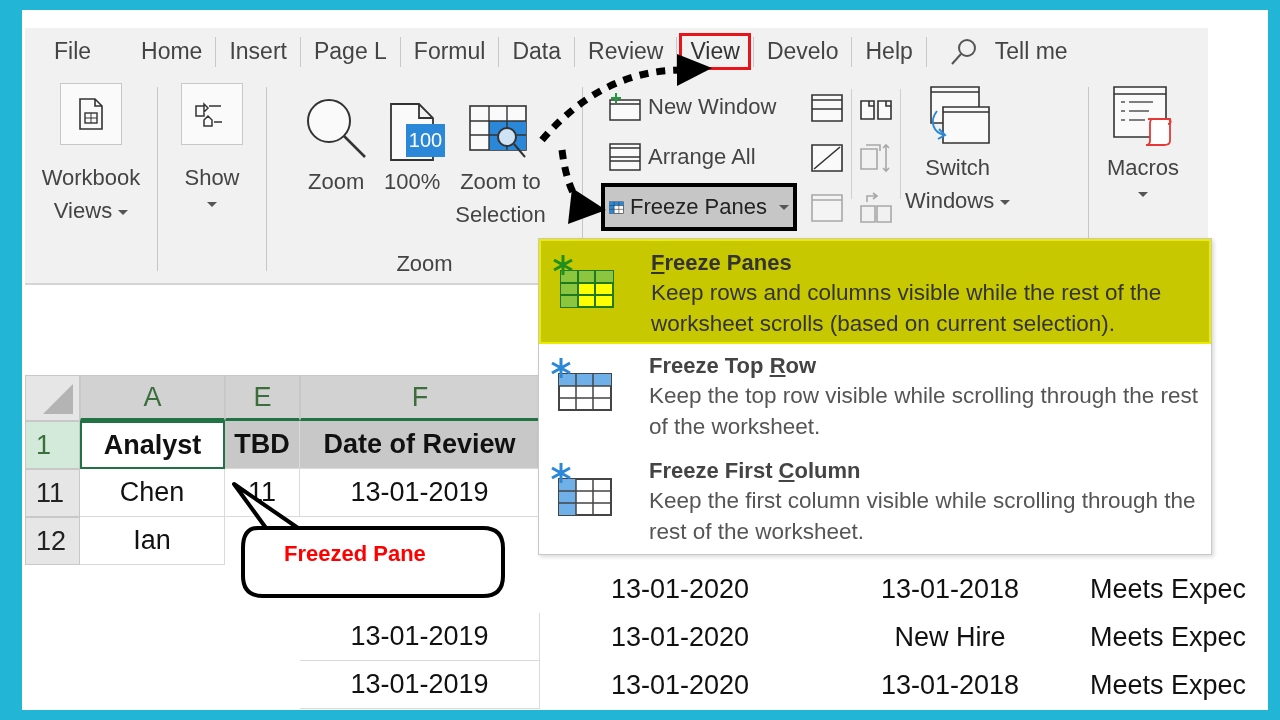  Describe the element at coordinates (625, 107) in the screenshot. I see `new-window-icon` at that location.